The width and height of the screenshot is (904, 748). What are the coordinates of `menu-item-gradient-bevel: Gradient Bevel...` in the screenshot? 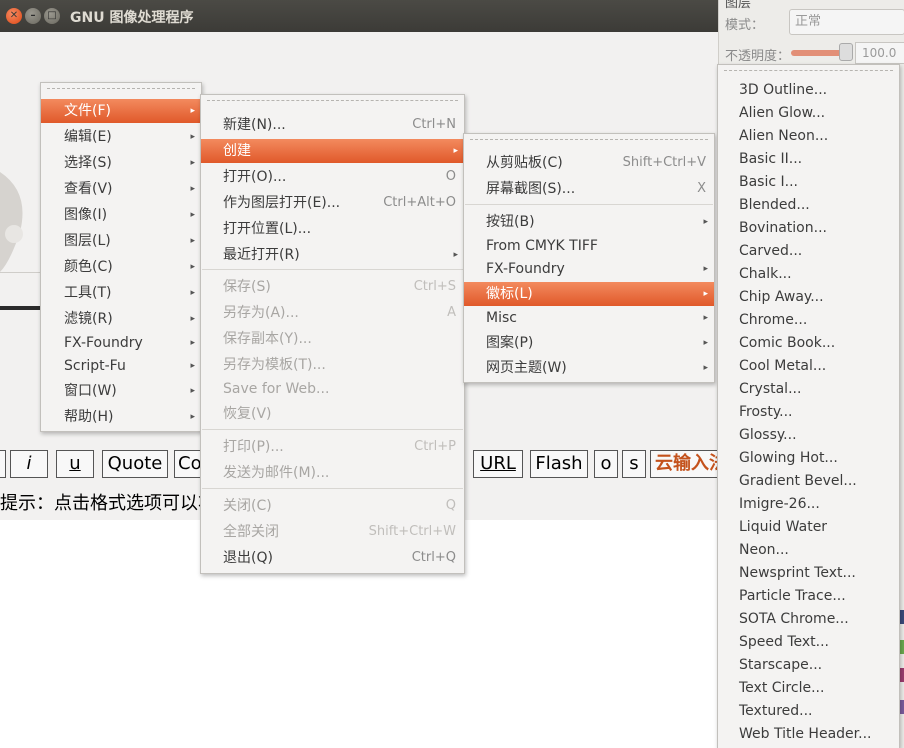 It's located at (808, 481).